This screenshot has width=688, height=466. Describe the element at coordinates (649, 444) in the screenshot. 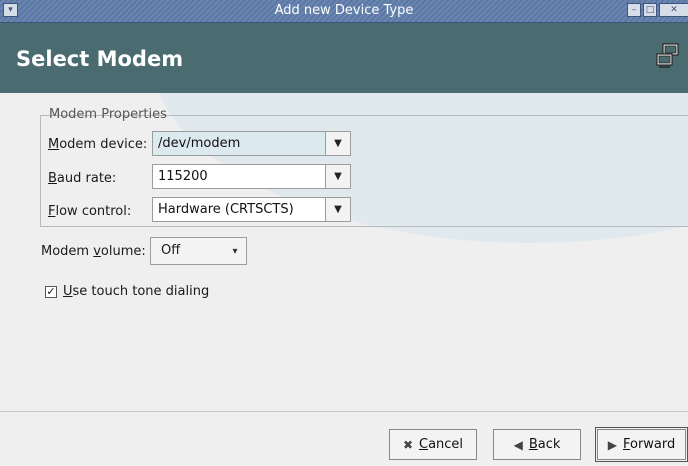

I see `forward-label: Forward` at that location.